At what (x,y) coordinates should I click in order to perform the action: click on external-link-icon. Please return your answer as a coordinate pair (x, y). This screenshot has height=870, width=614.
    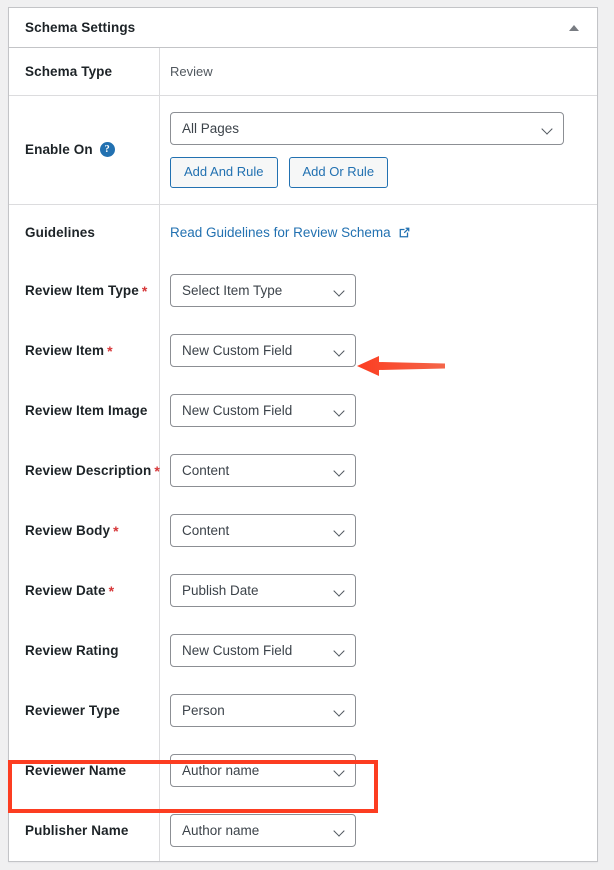
    Looking at the image, I should click on (404, 232).